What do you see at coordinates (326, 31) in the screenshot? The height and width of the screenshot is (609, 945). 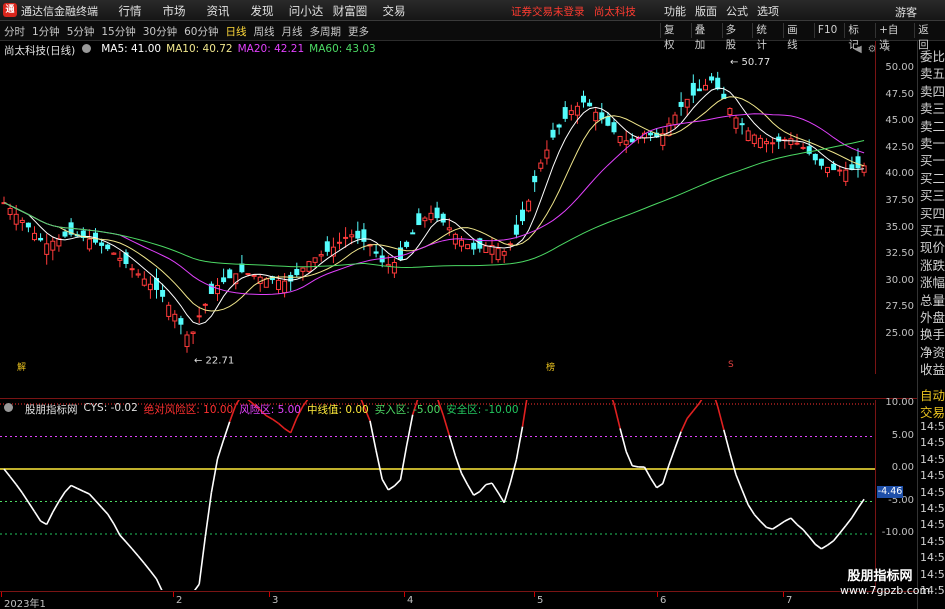 I see `period-tab: 多周期` at bounding box center [326, 31].